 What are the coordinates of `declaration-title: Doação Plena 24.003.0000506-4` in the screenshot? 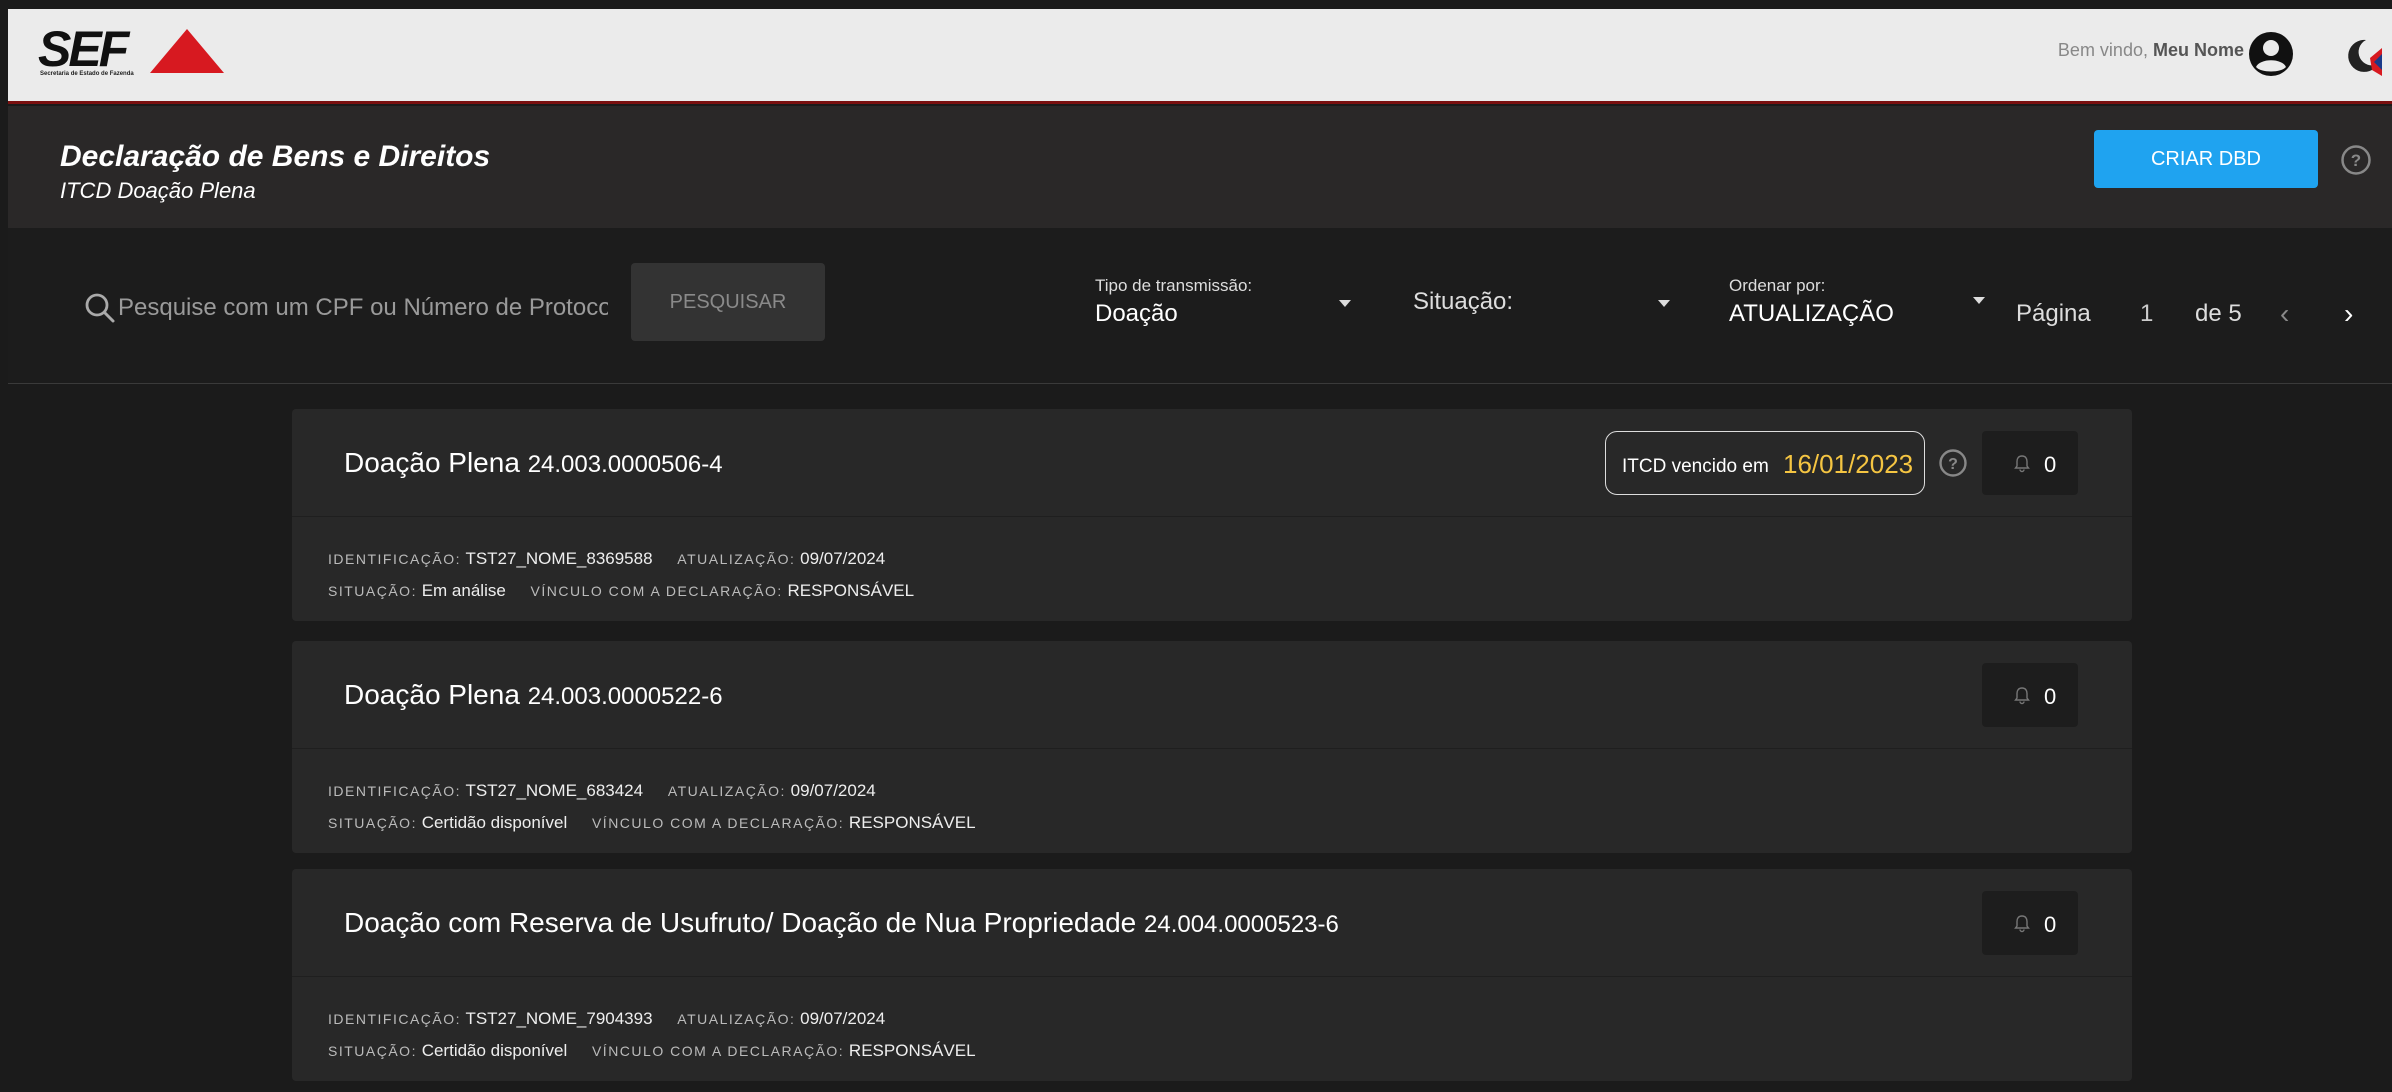 It's located at (533, 463).